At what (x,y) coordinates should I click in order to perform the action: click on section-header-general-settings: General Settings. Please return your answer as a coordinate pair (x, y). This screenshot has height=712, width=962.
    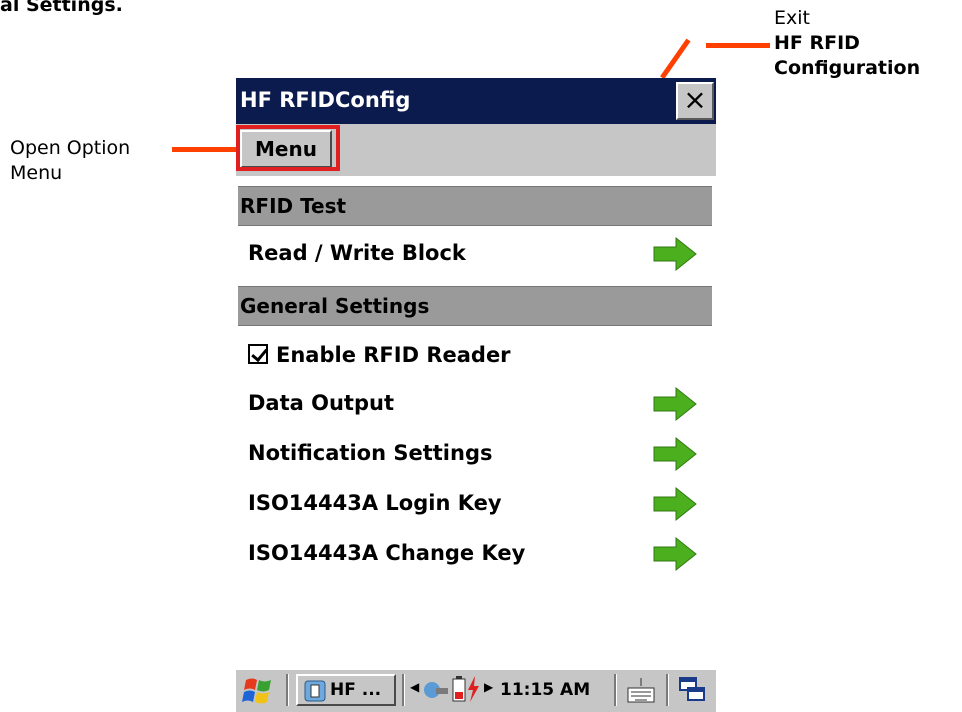
    Looking at the image, I should click on (475, 306).